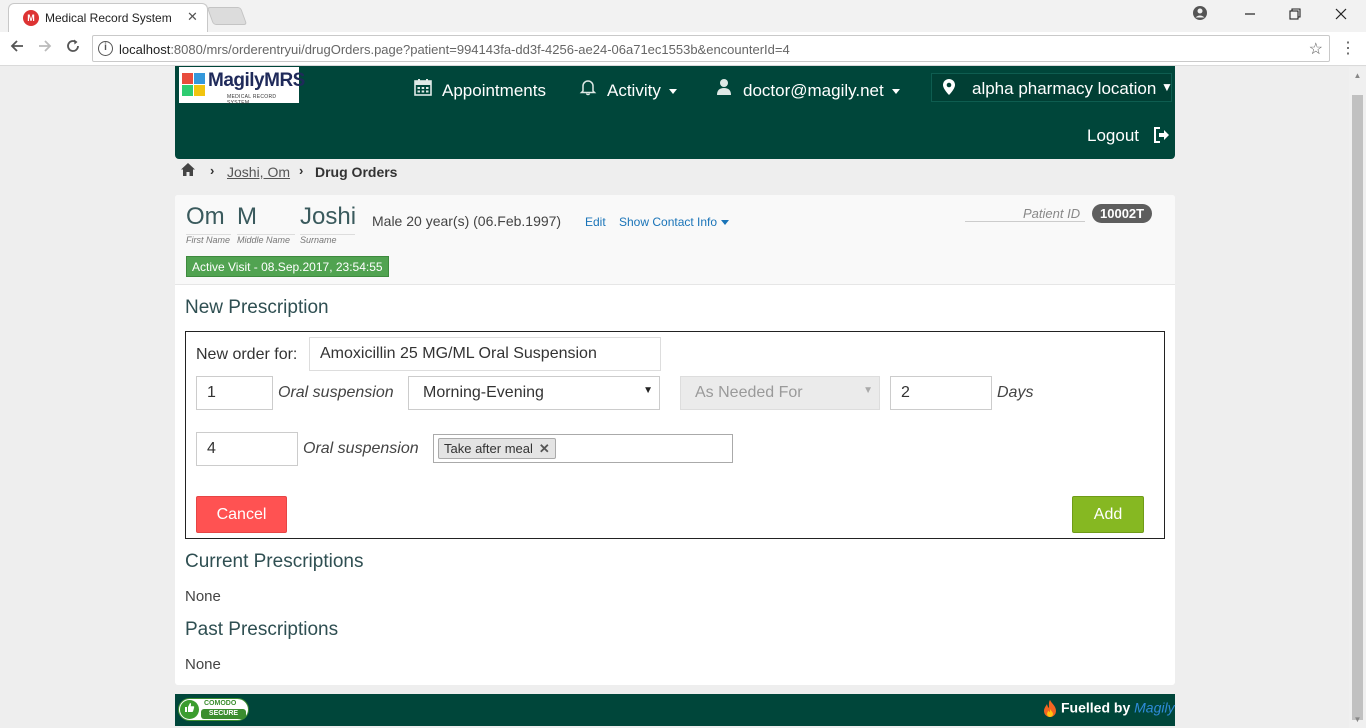 The width and height of the screenshot is (1366, 728). What do you see at coordinates (1250, 15) in the screenshot?
I see `minimize-icon` at bounding box center [1250, 15].